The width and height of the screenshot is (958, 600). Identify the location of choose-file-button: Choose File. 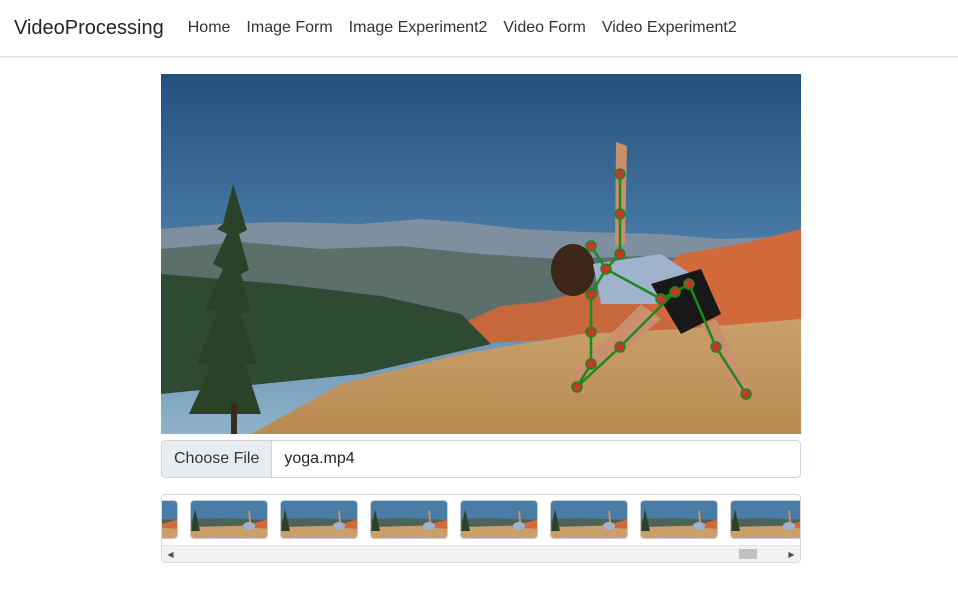
(217, 459).